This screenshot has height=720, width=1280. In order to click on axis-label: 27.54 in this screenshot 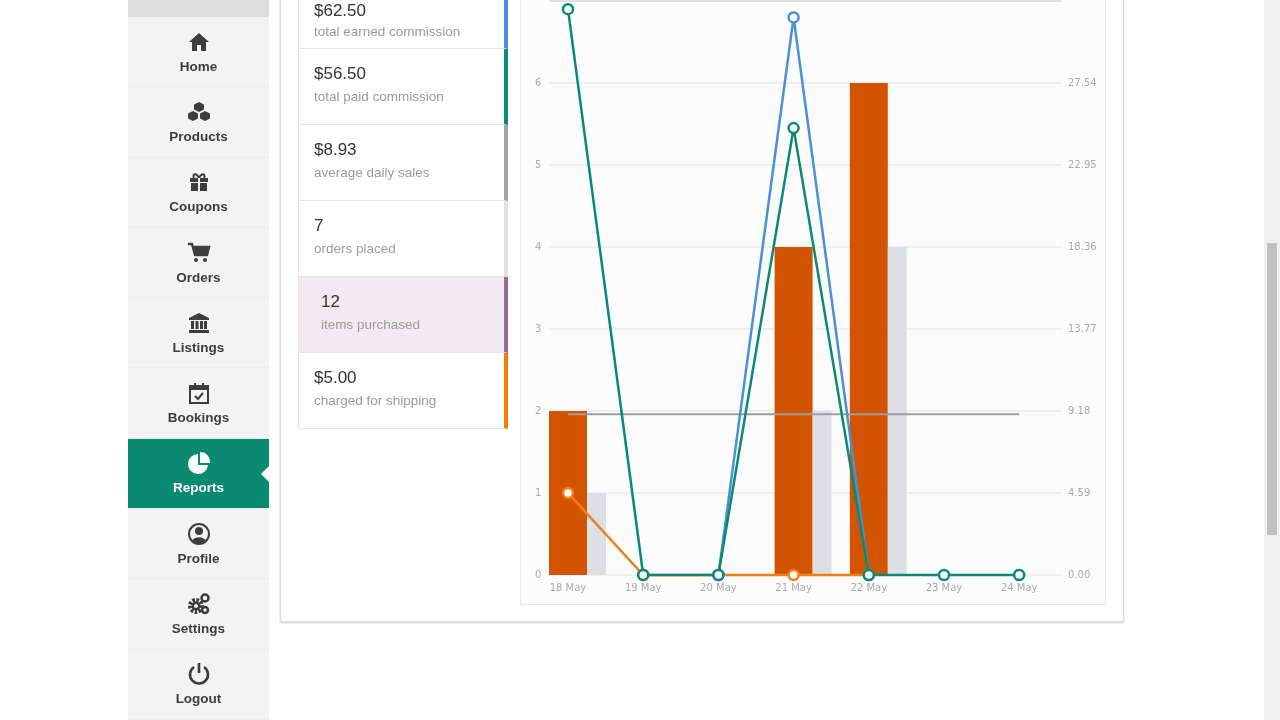, I will do `click(1082, 82)`.